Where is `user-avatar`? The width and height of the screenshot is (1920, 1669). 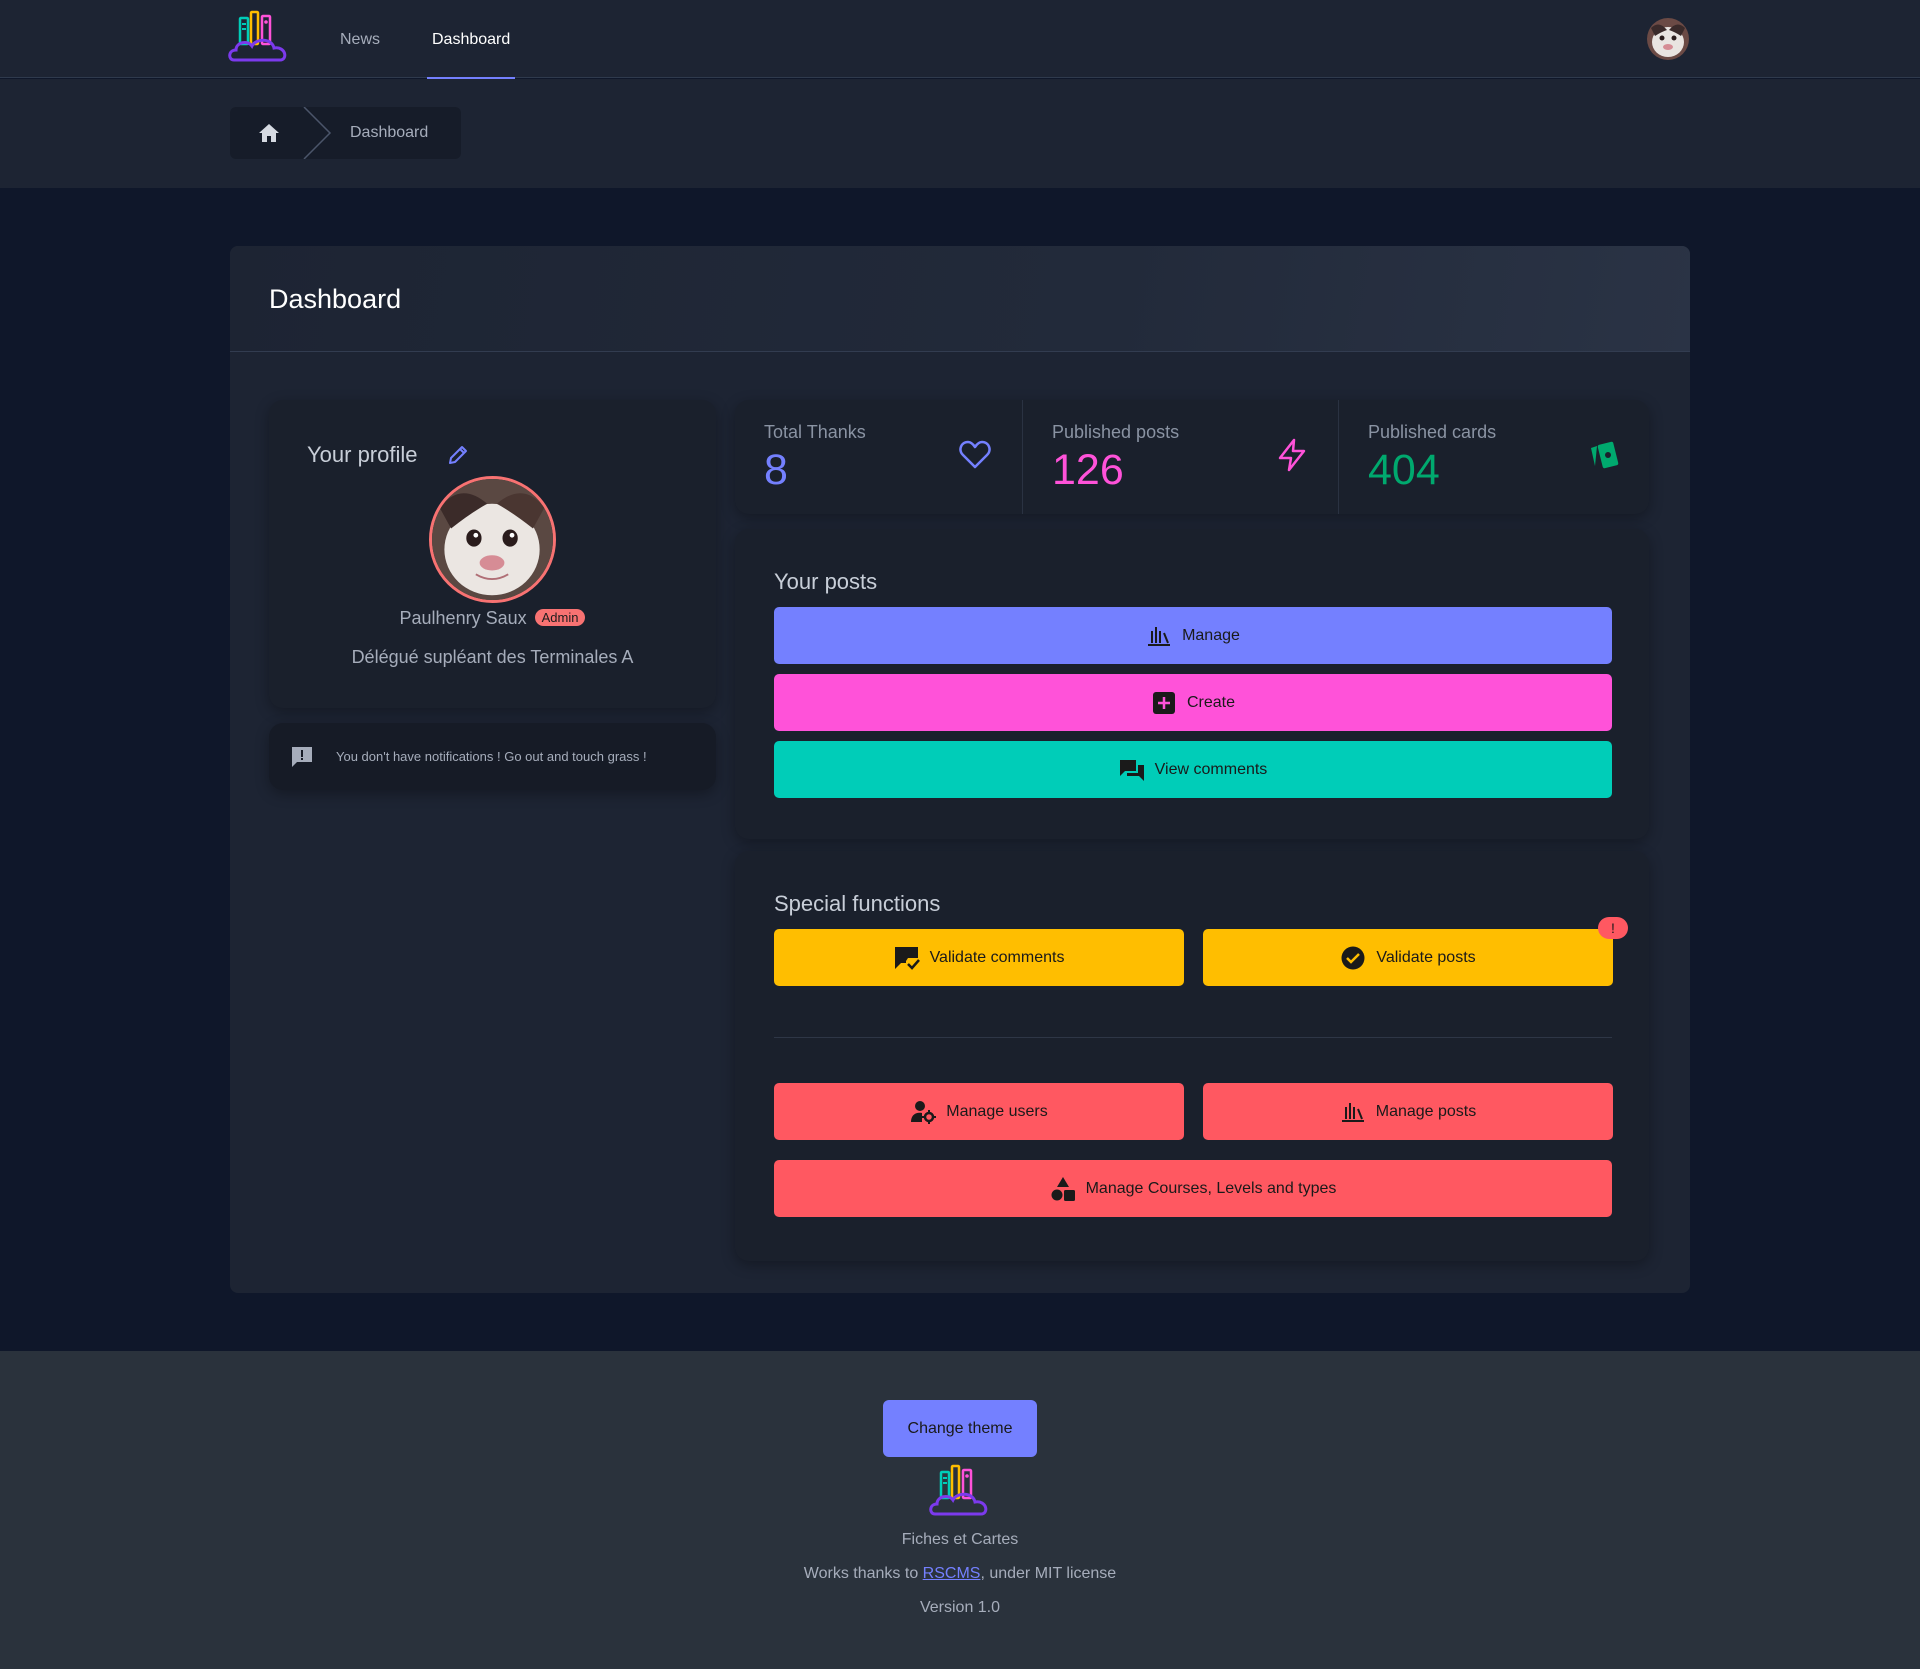
user-avatar is located at coordinates (1668, 39).